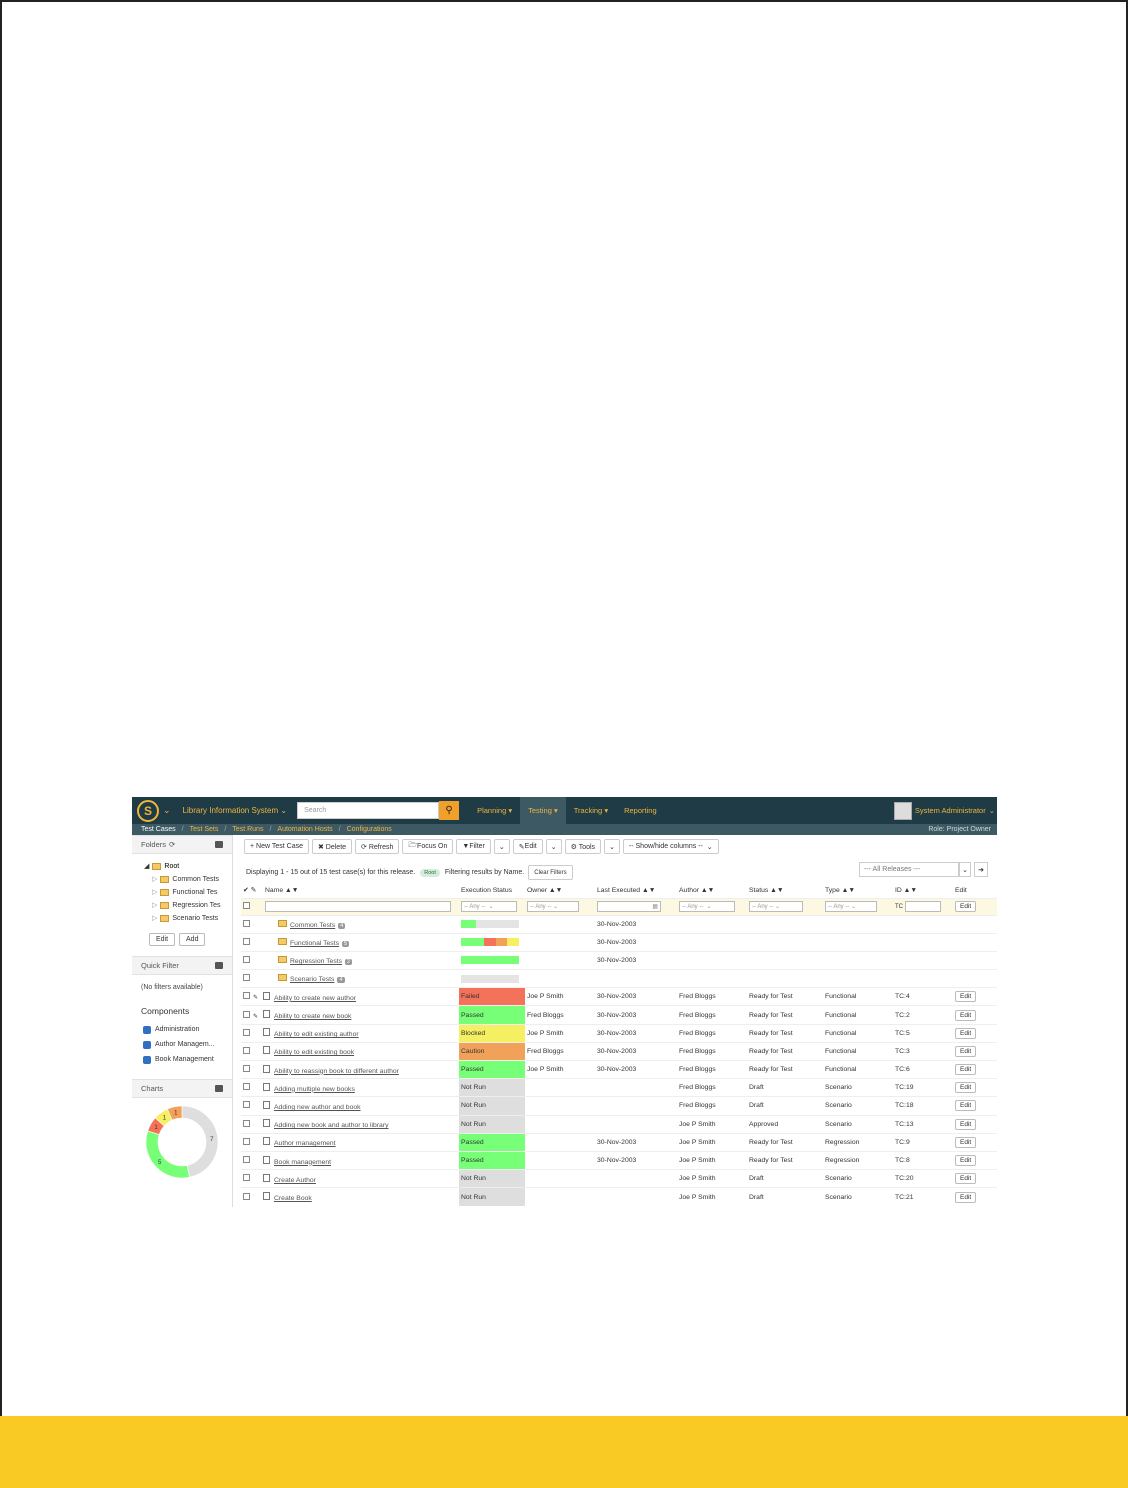  What do you see at coordinates (560, 890) in the screenshot?
I see `col-owner: Owner ▲▼` at bounding box center [560, 890].